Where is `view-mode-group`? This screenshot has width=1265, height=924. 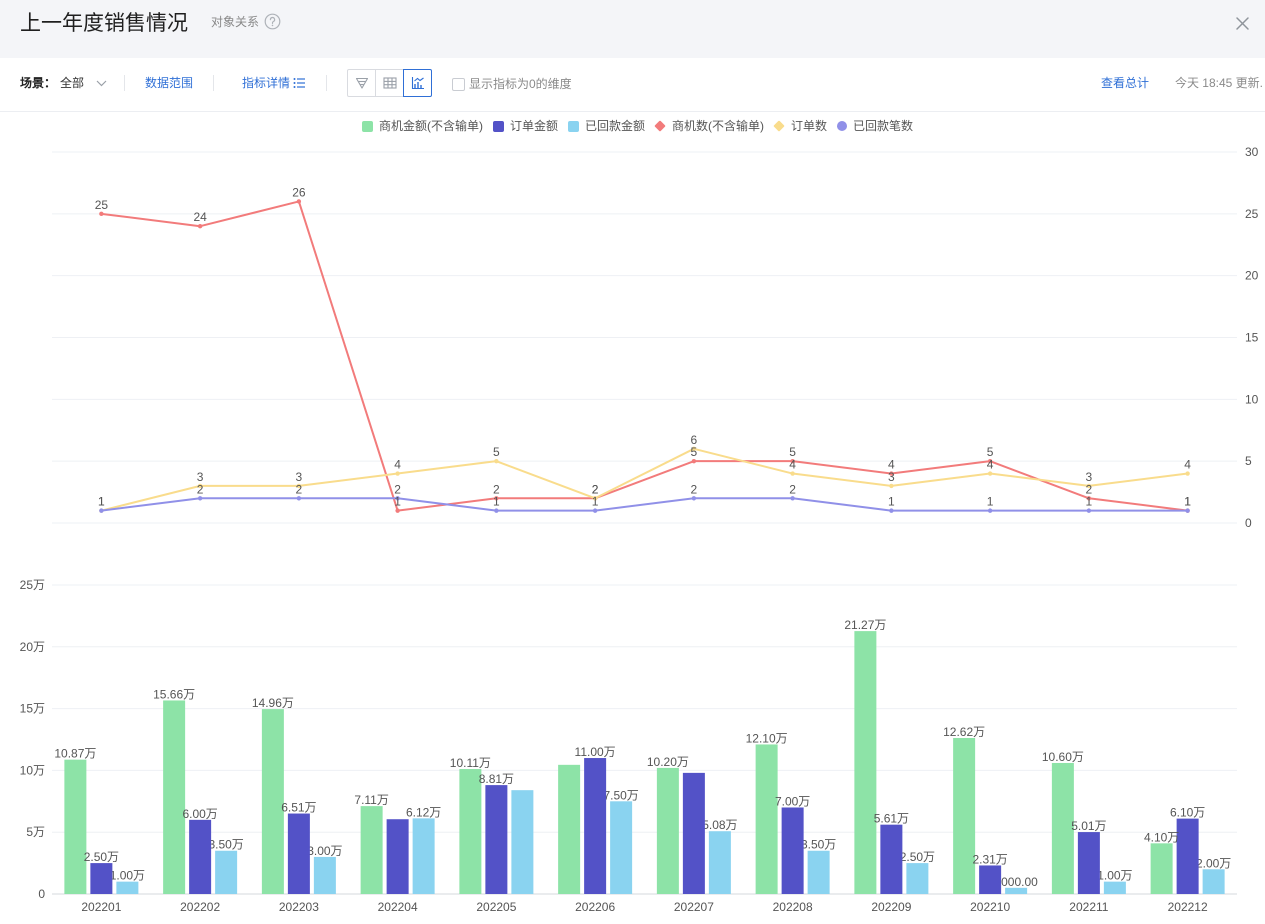 view-mode-group is located at coordinates (389, 83).